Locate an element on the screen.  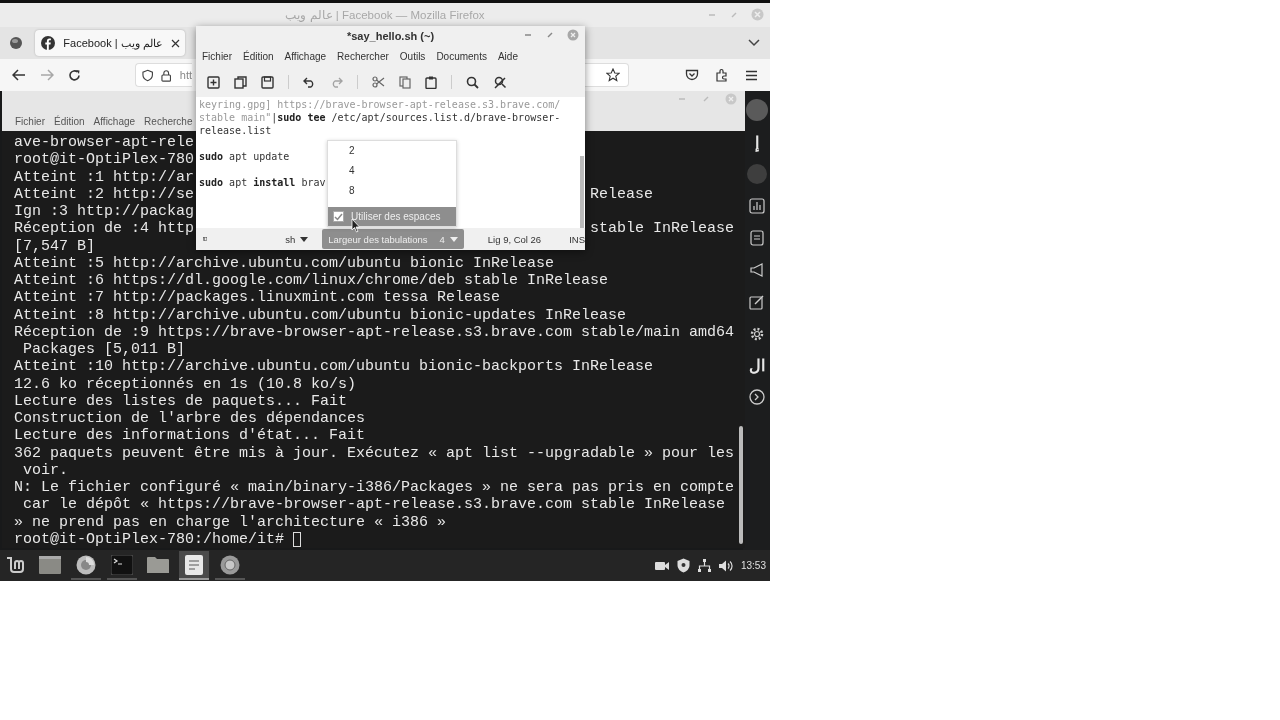
lock-icon is located at coordinates (166, 75).